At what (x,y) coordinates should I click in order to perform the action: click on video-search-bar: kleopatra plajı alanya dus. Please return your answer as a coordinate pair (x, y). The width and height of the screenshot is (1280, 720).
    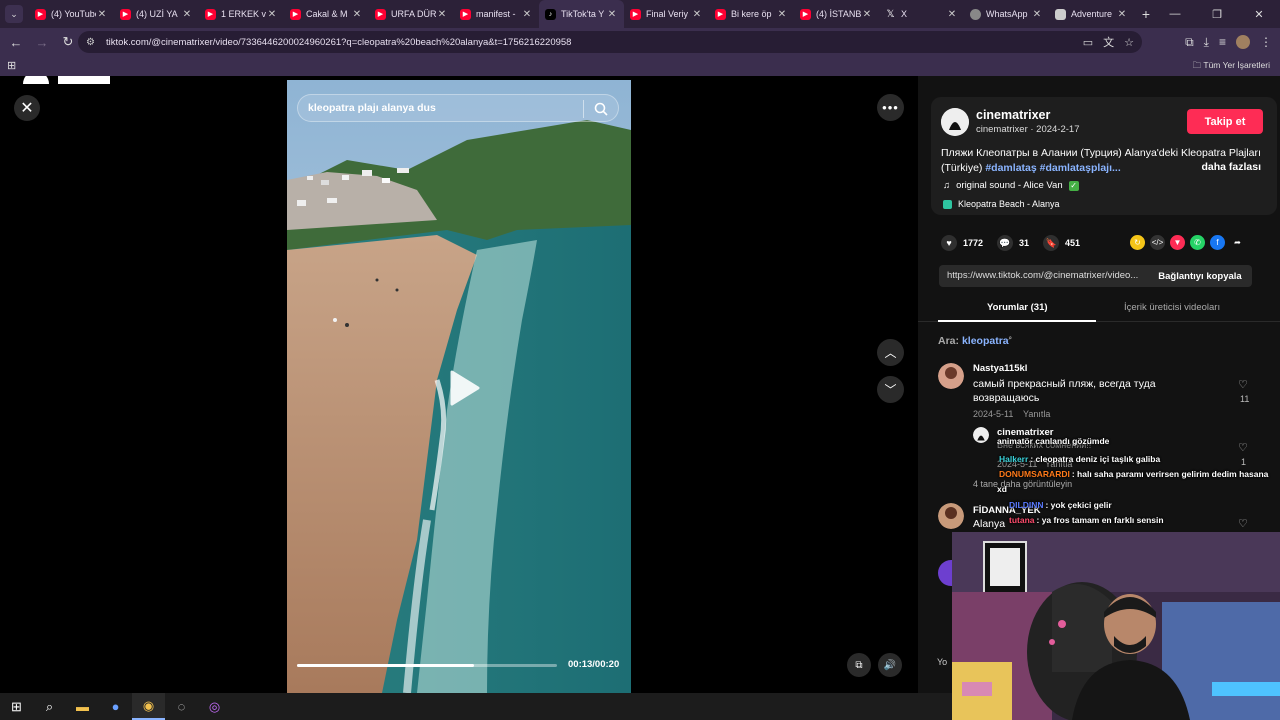
    Looking at the image, I should click on (458, 108).